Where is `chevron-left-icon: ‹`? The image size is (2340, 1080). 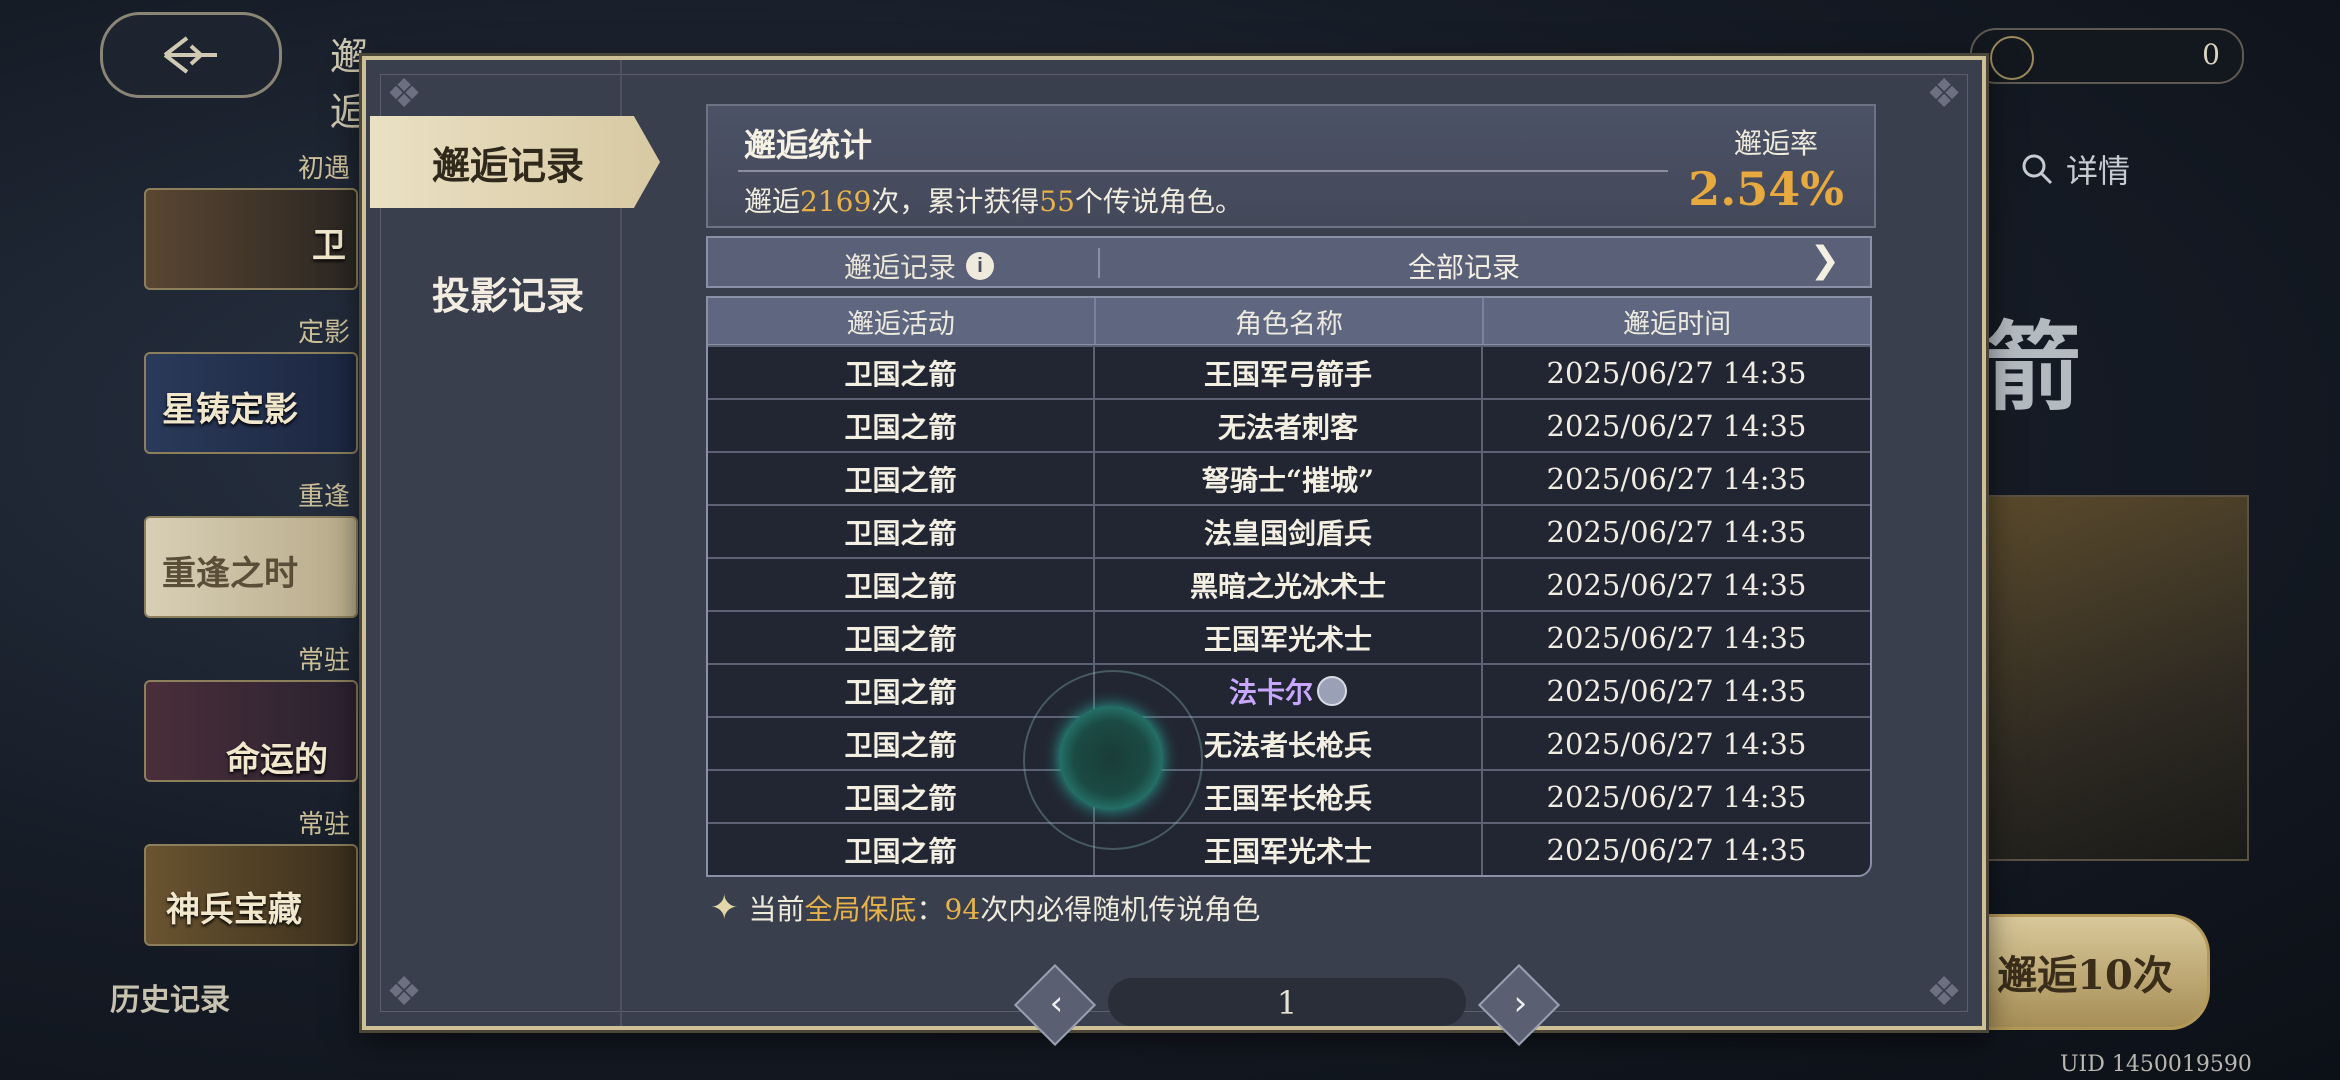
chevron-left-icon: ‹ is located at coordinates (1056, 1003).